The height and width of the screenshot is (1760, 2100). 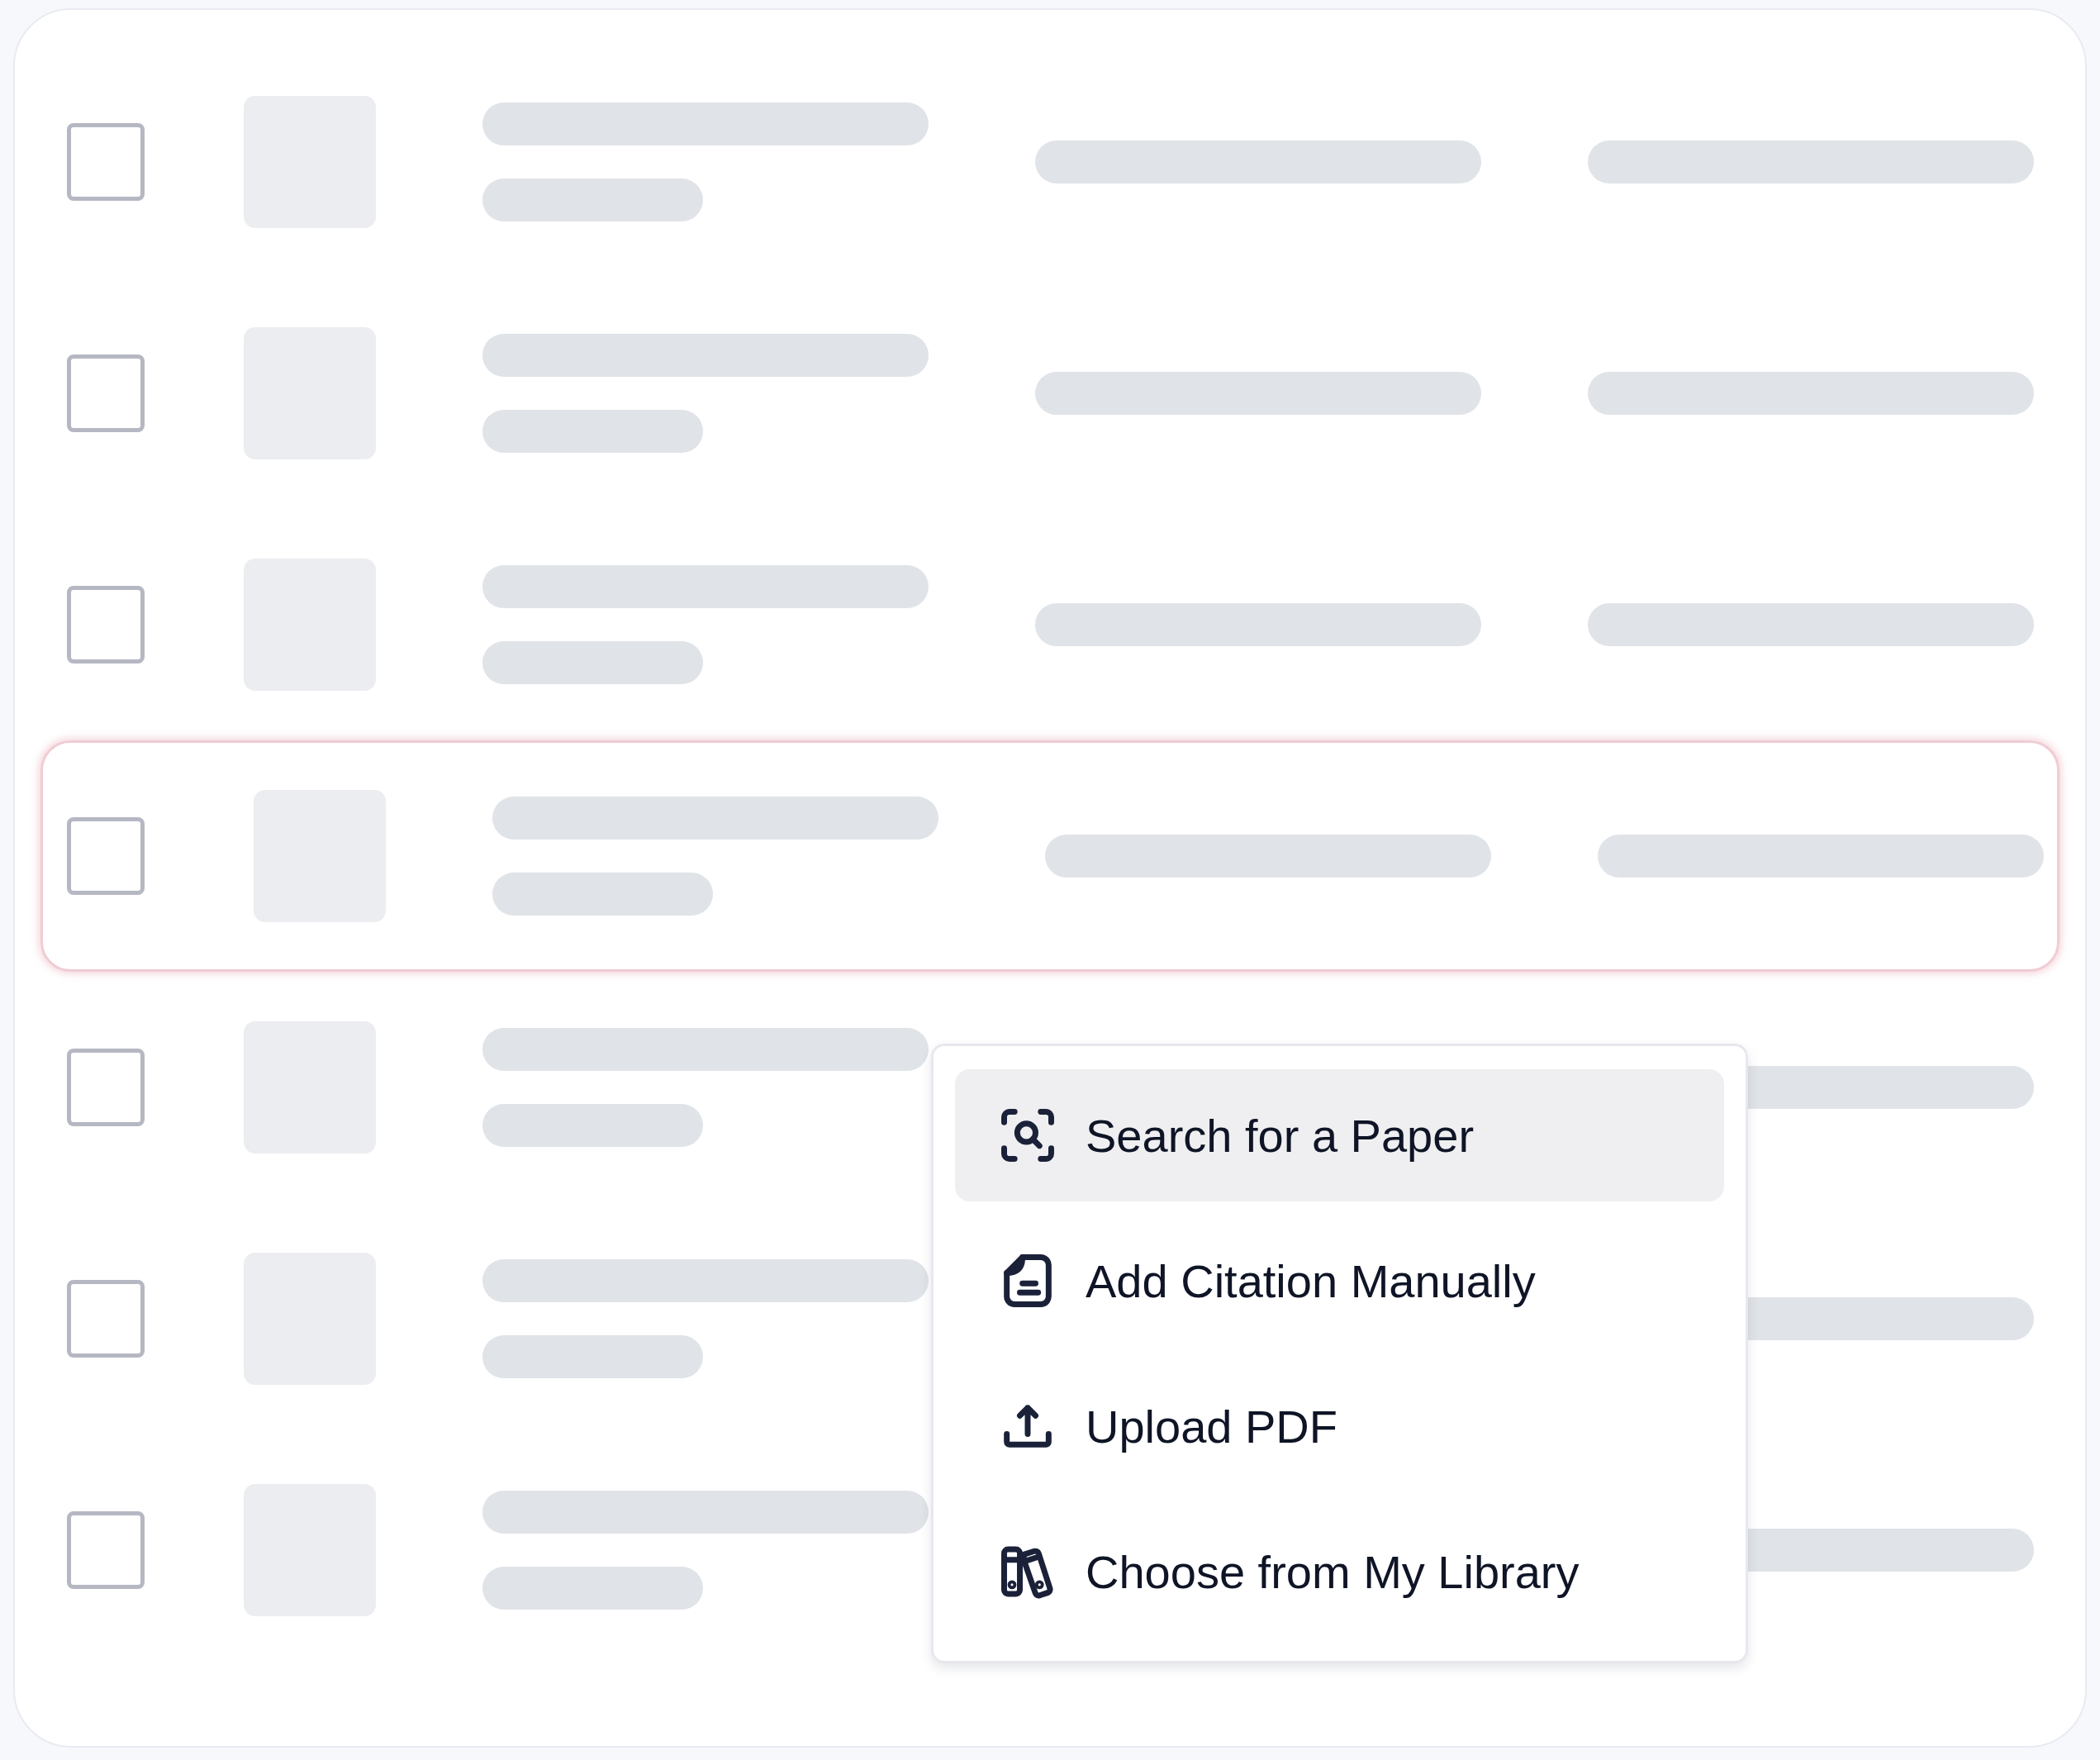 What do you see at coordinates (1050, 856) in the screenshot?
I see `highlighted-row` at bounding box center [1050, 856].